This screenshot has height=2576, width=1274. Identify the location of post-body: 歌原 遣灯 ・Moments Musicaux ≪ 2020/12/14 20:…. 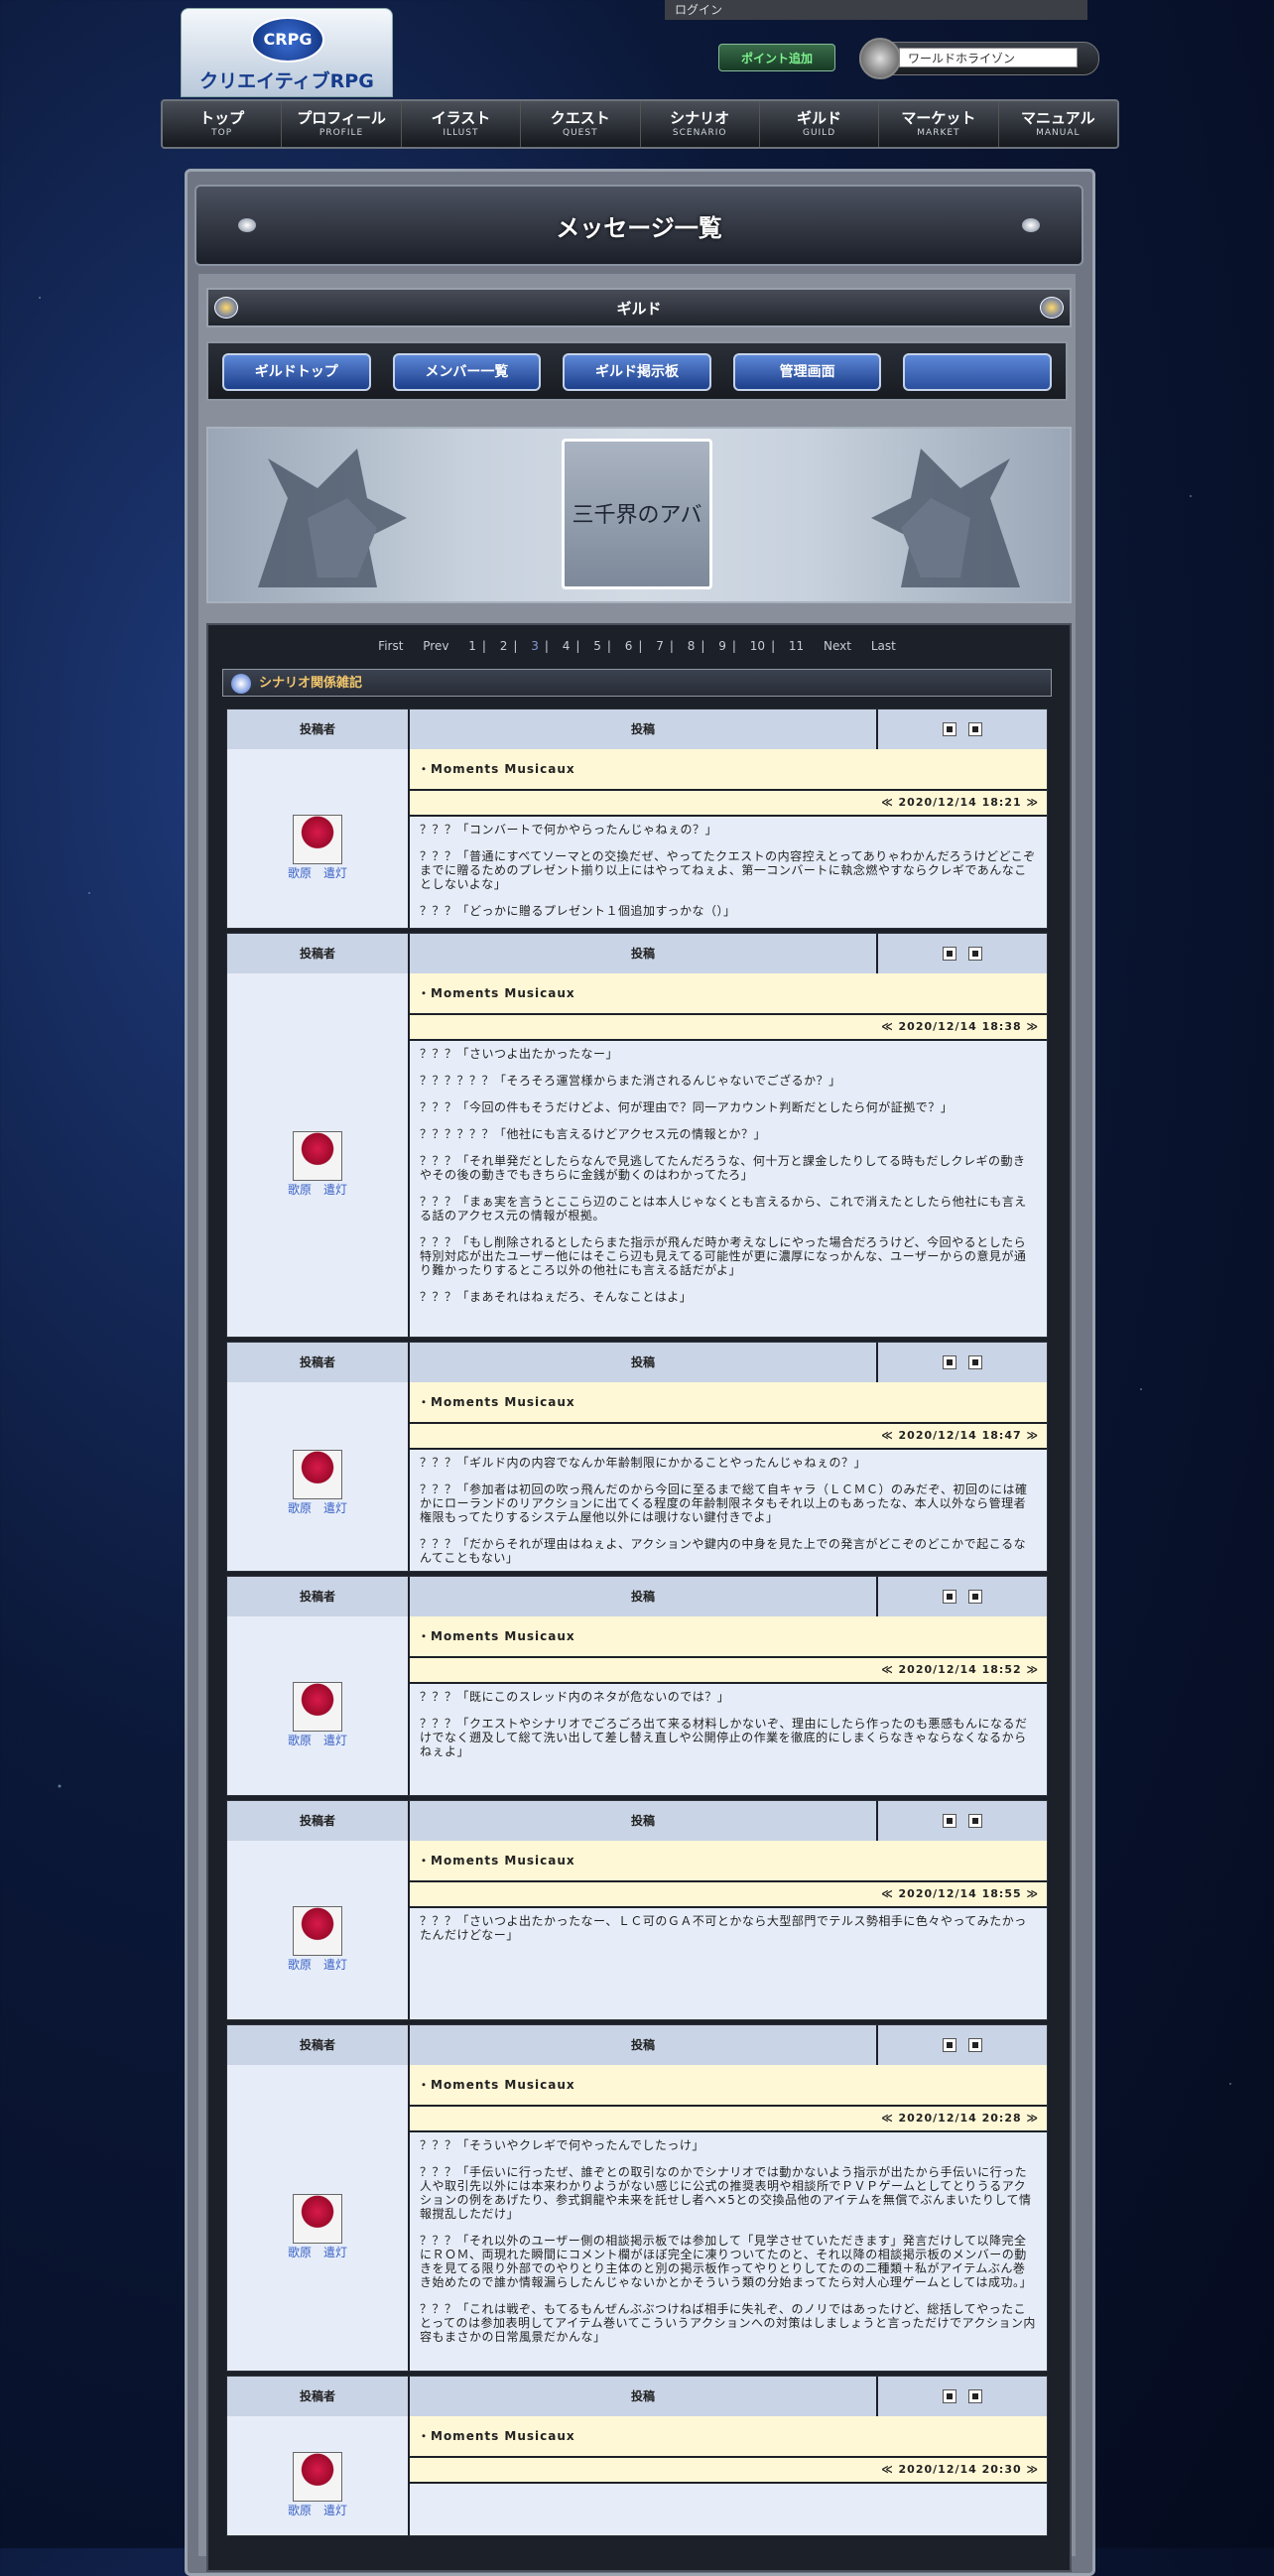
(637, 2218).